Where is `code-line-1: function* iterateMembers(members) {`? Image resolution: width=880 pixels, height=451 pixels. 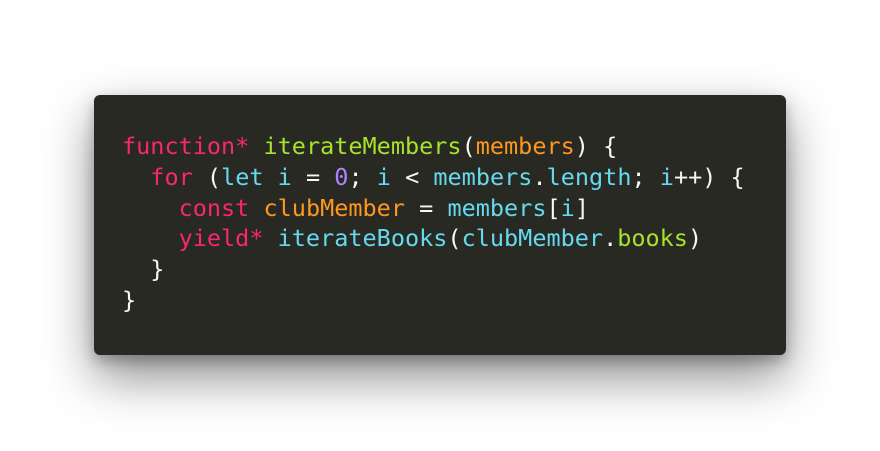 code-line-1: function* iterateMembers(members) { is located at coordinates (433, 146).